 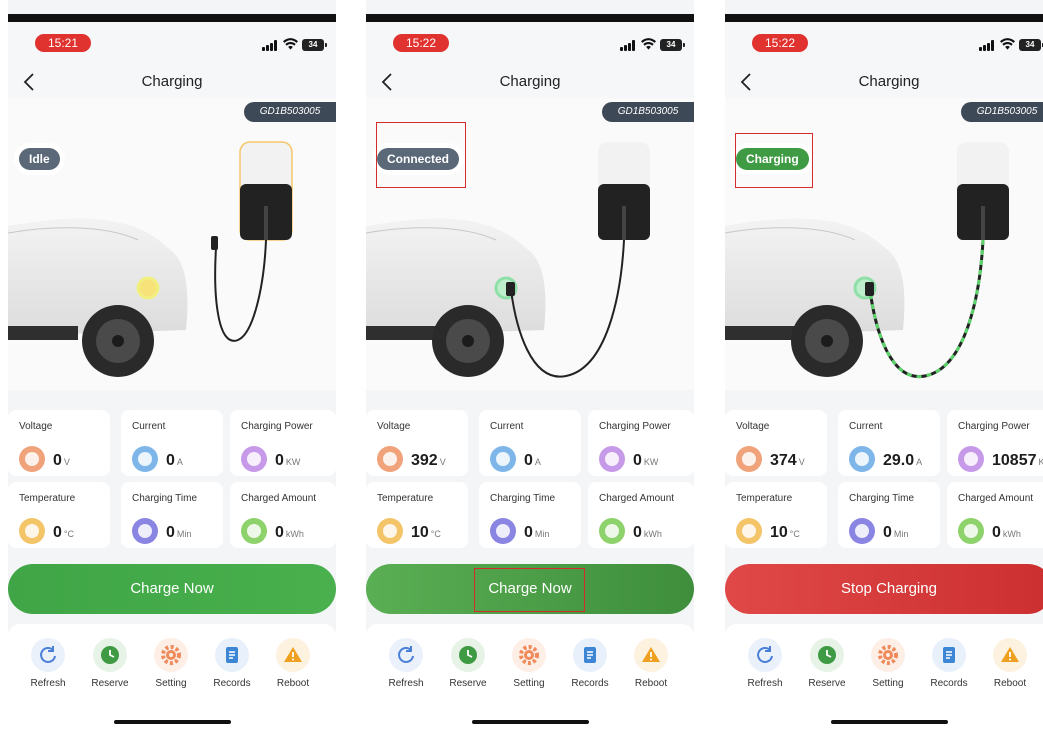 I want to click on metric-value: 0V, so click(x=61, y=460).